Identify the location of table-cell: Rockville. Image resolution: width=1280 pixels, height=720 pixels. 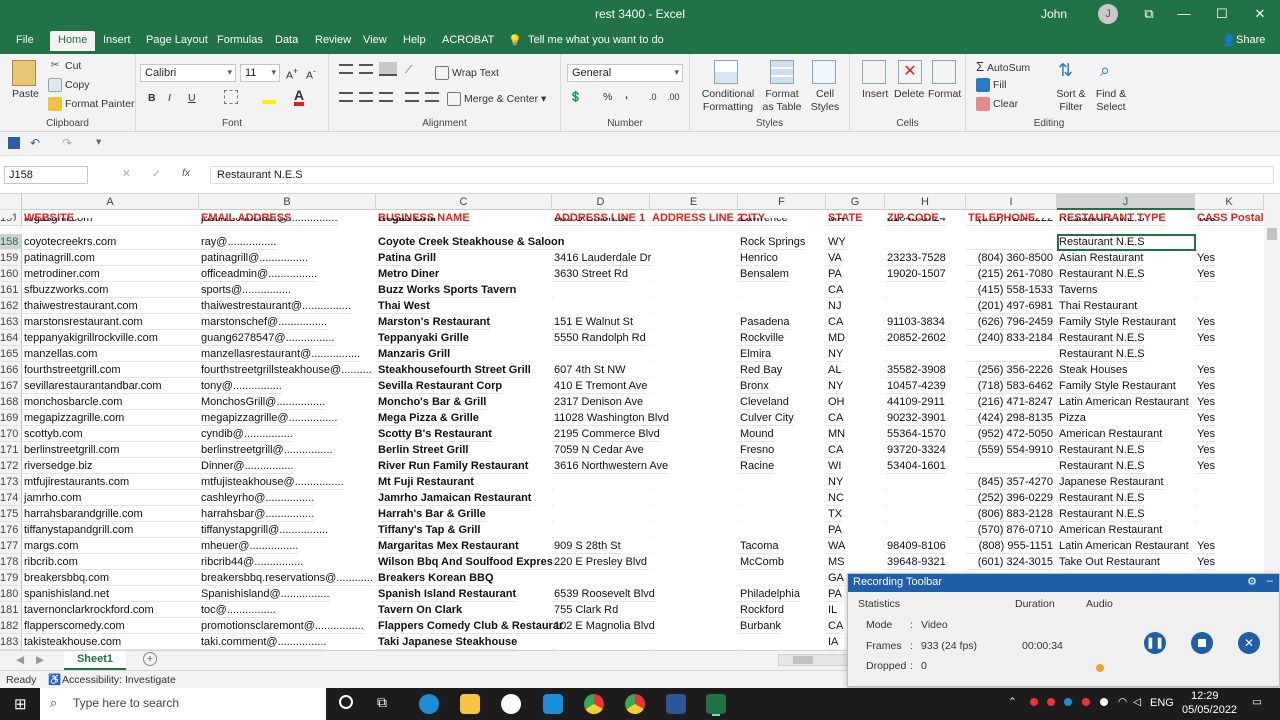
(761, 338).